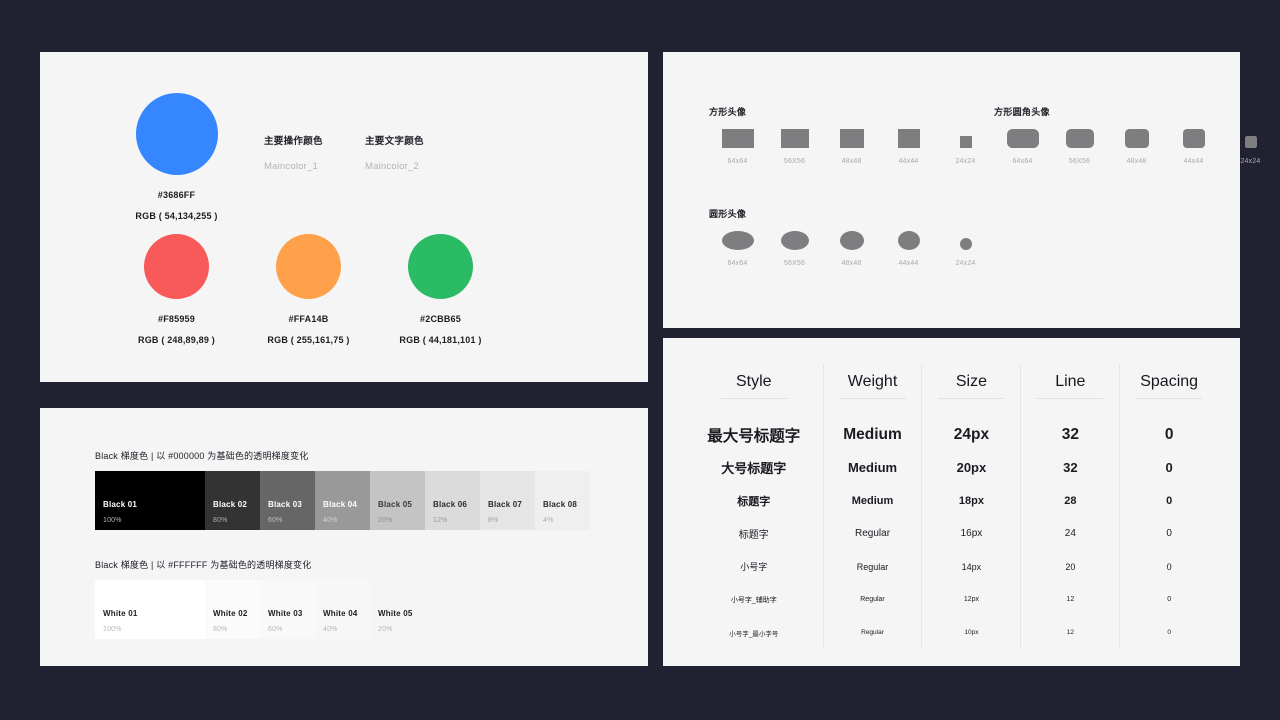  I want to click on gradient-swatch: Black 01 100%, so click(150, 500).